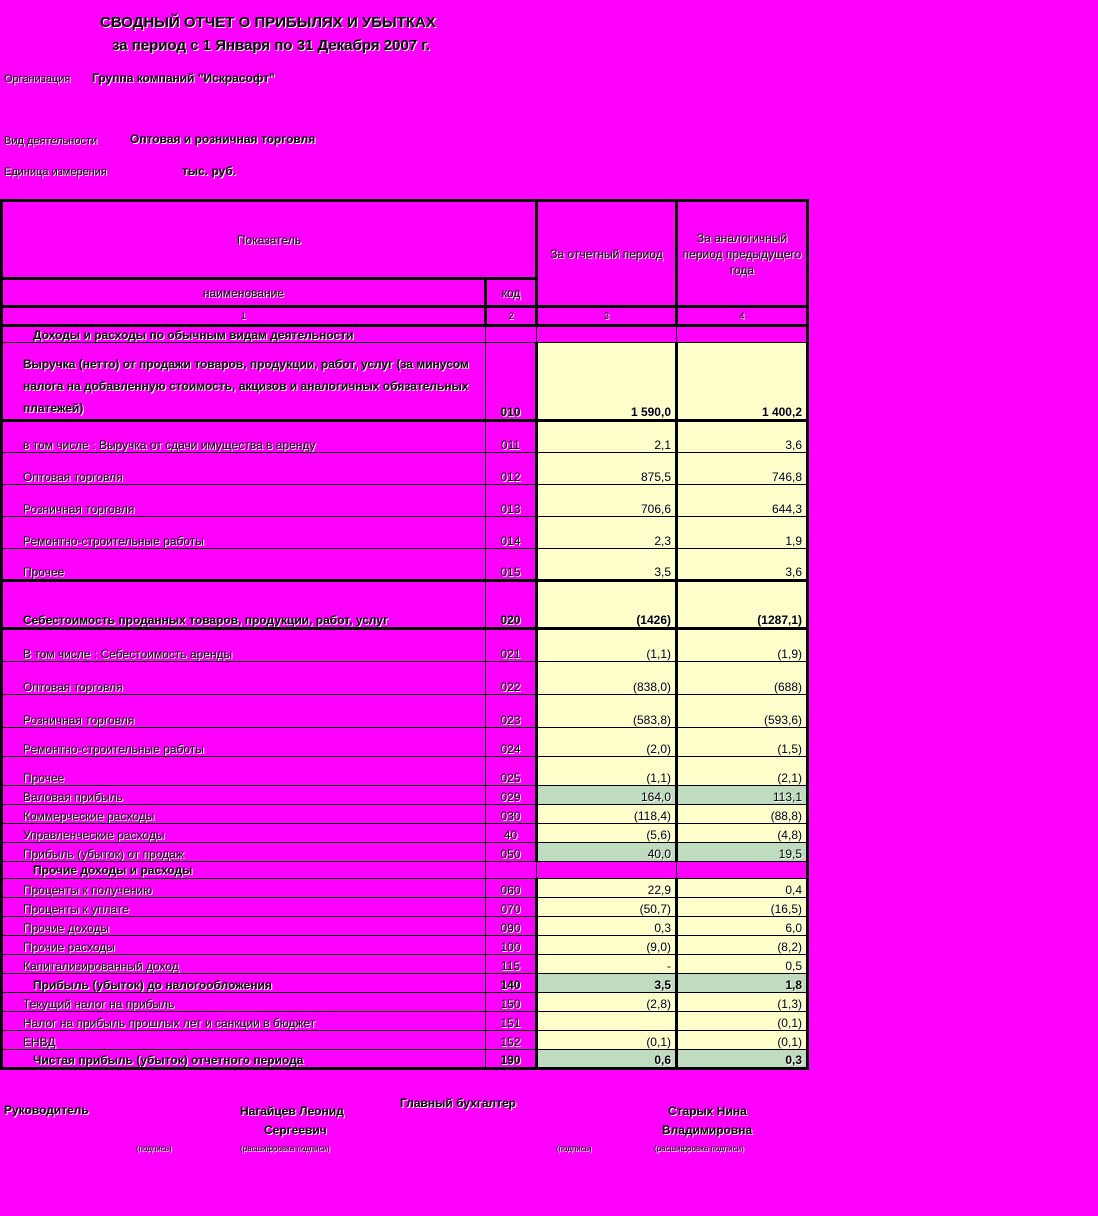  What do you see at coordinates (243, 1040) in the screenshot?
I see `row-name: ЕНВД` at bounding box center [243, 1040].